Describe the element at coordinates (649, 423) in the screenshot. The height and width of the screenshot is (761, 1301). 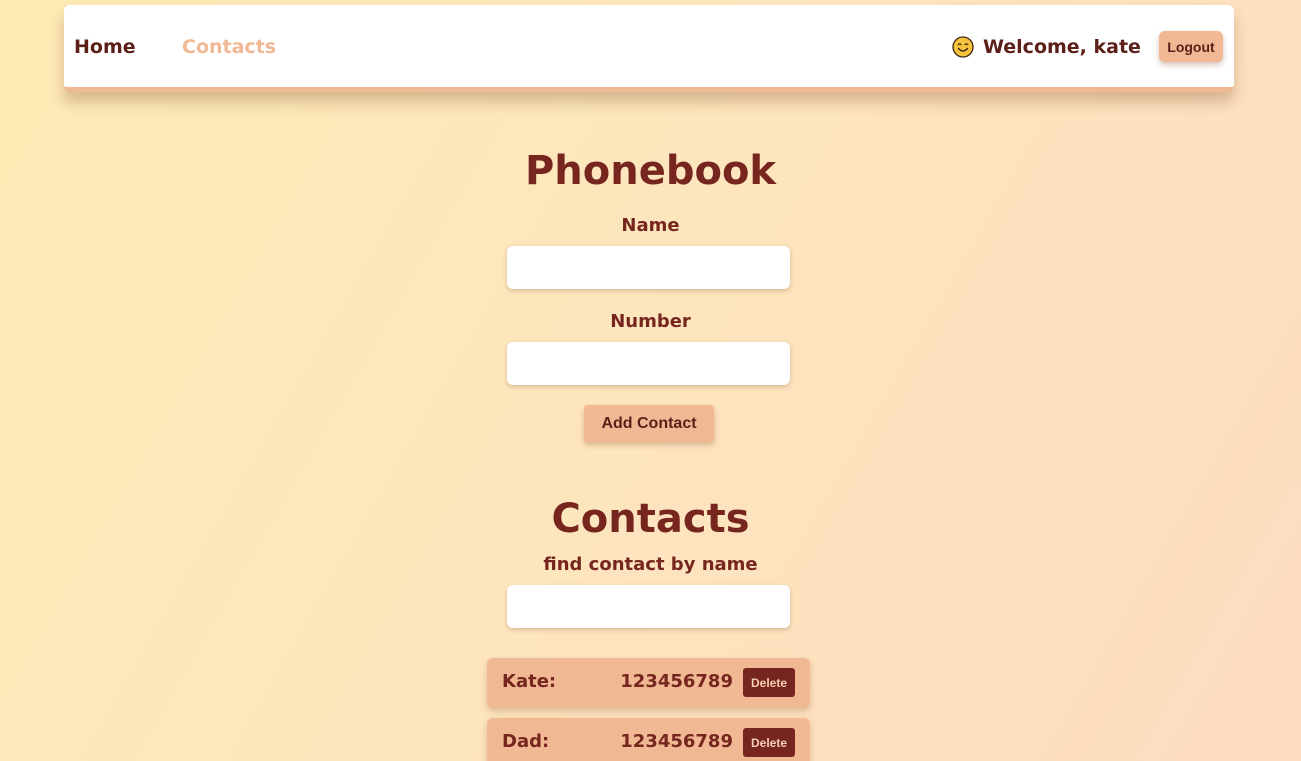
I see `add-contact-button: Add Contact` at that location.